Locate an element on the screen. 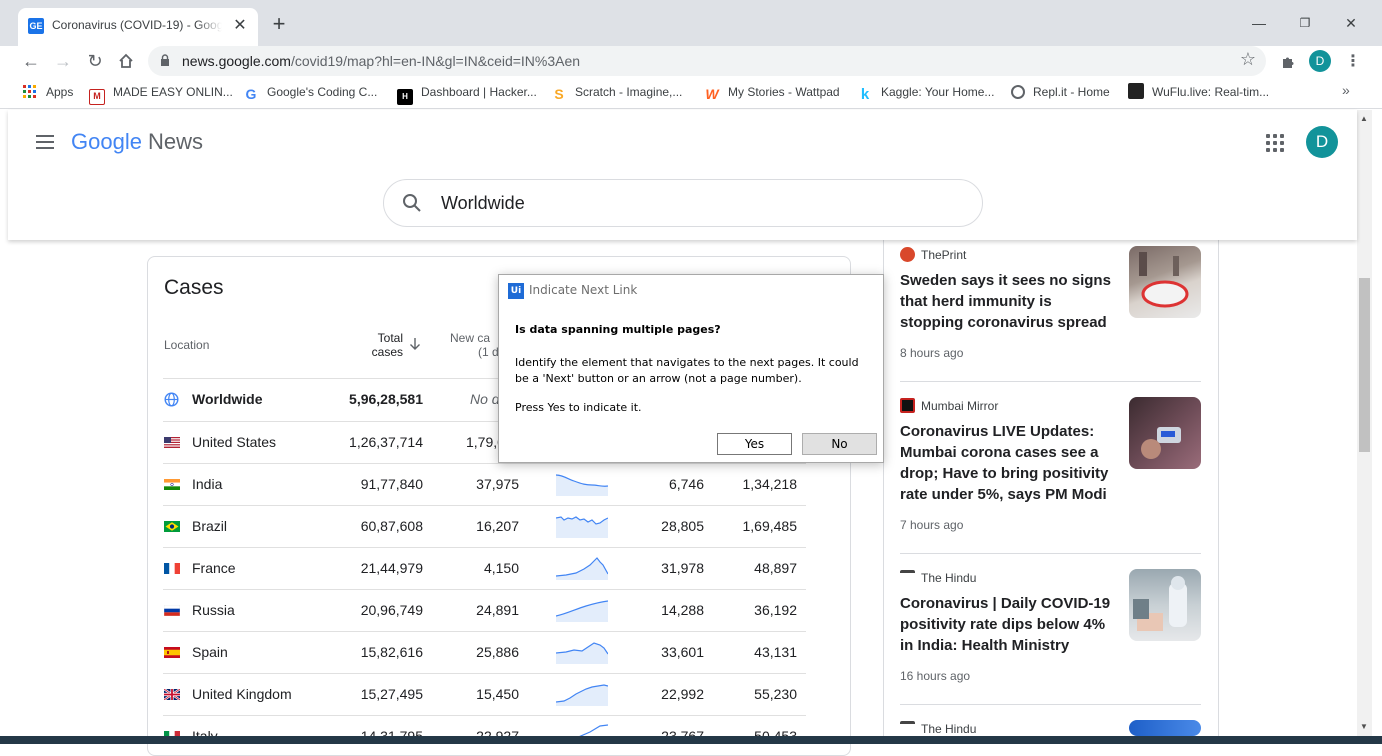  account-avatar: D is located at coordinates (1322, 142).